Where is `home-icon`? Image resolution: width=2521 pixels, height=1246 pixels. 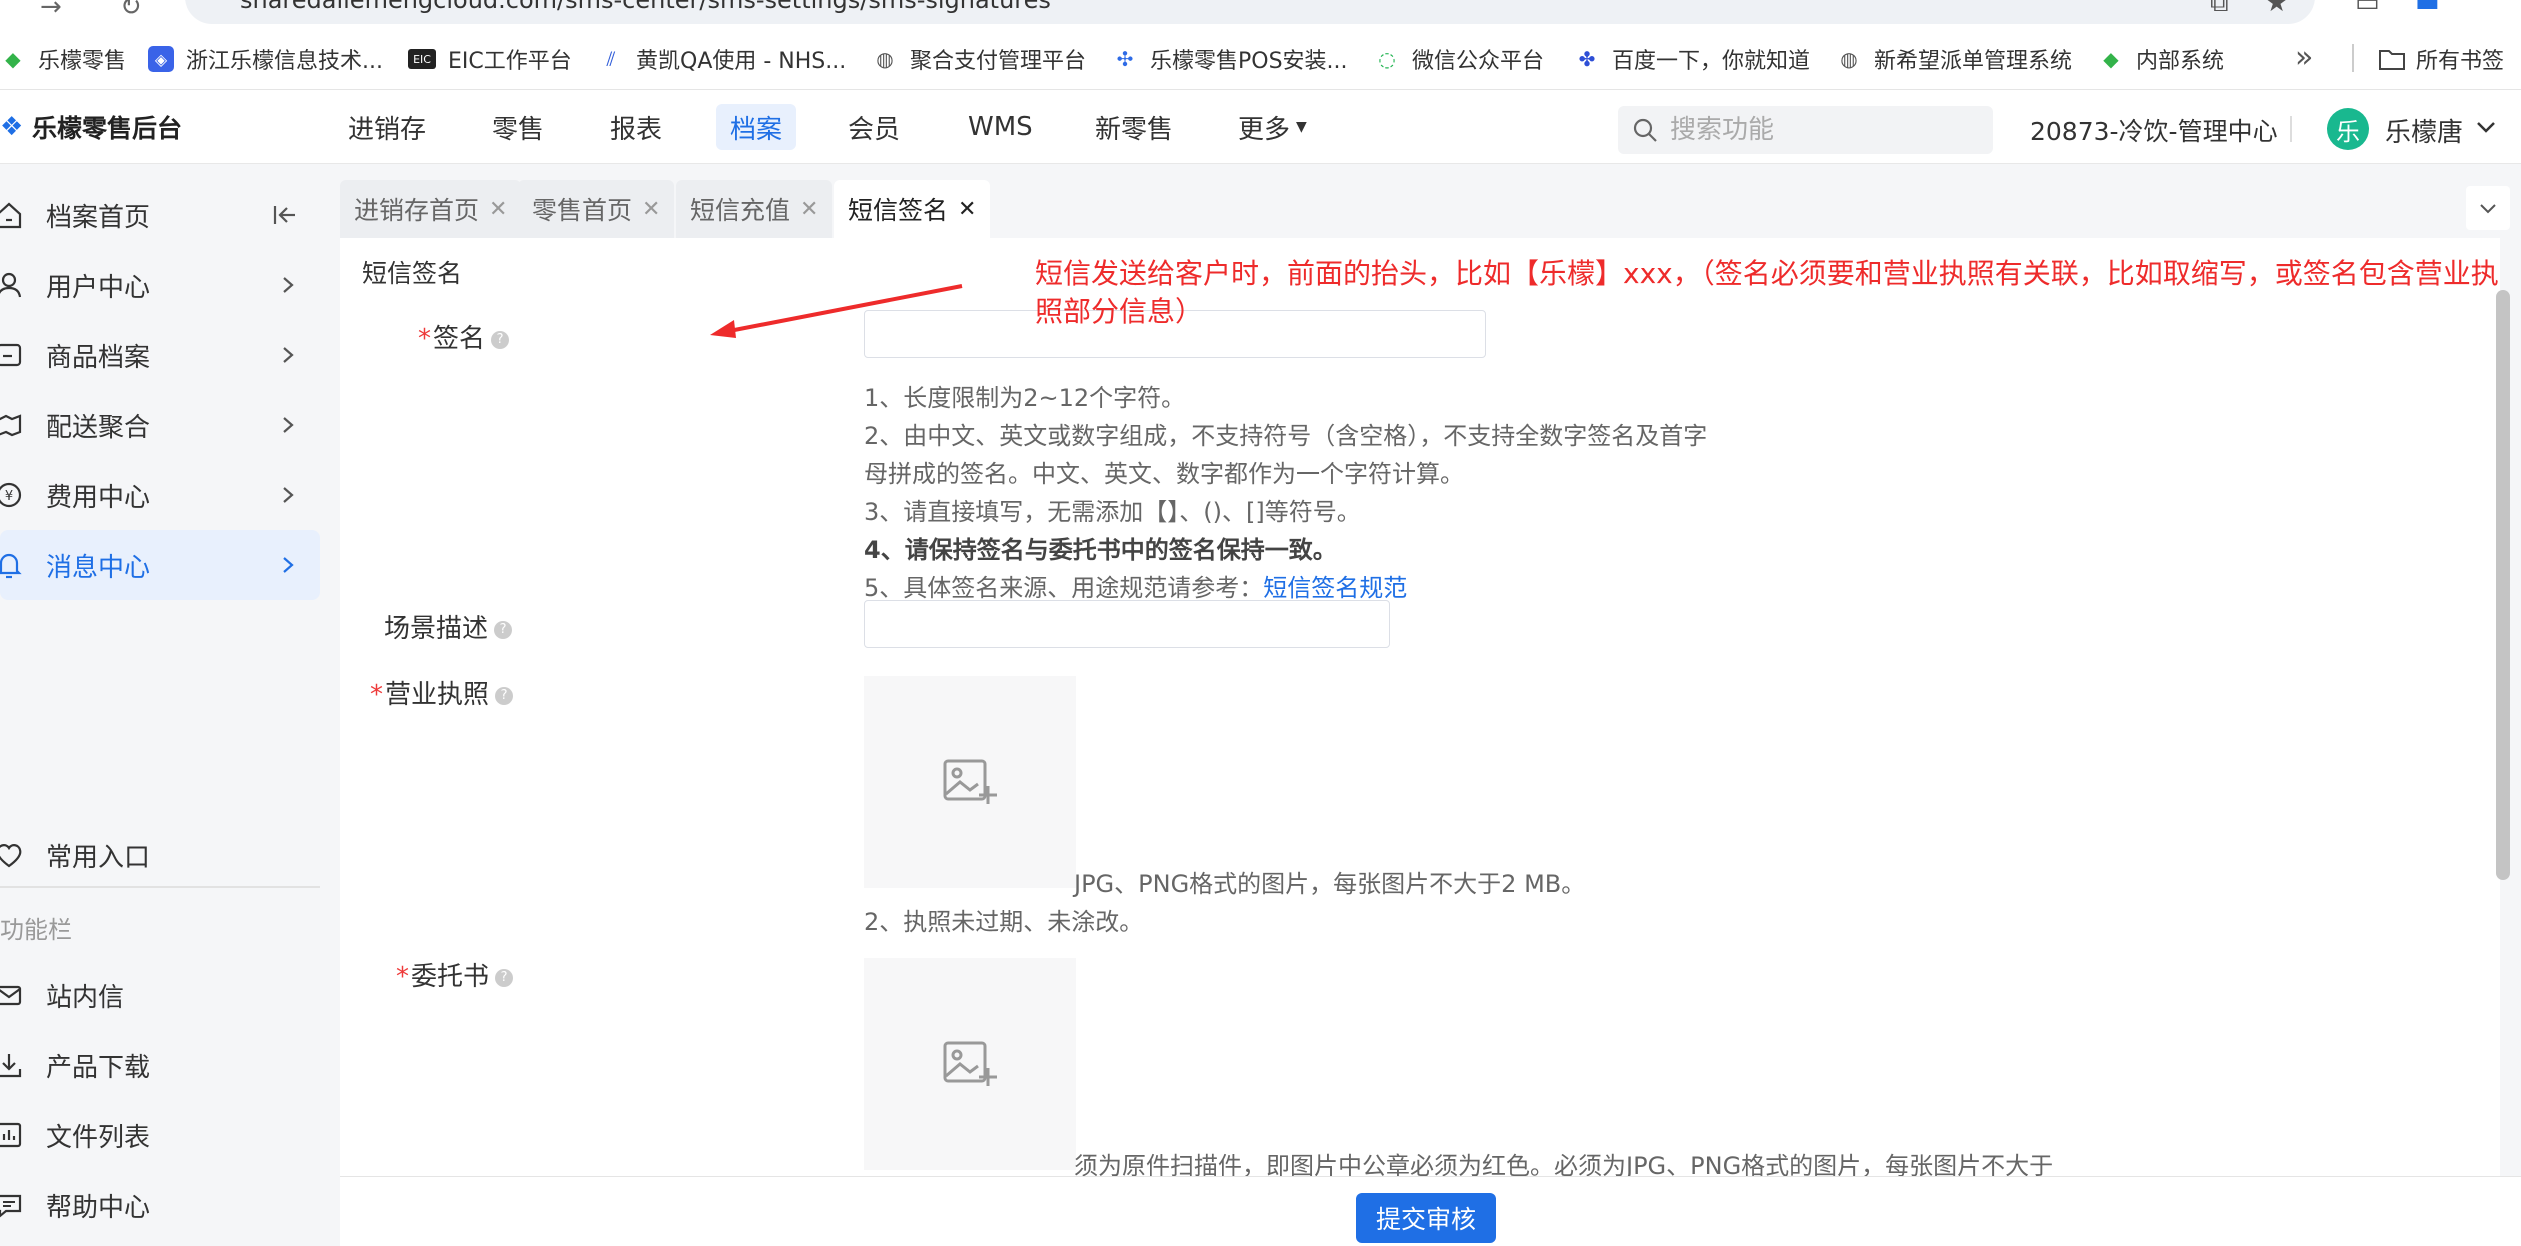 home-icon is located at coordinates (11, 215).